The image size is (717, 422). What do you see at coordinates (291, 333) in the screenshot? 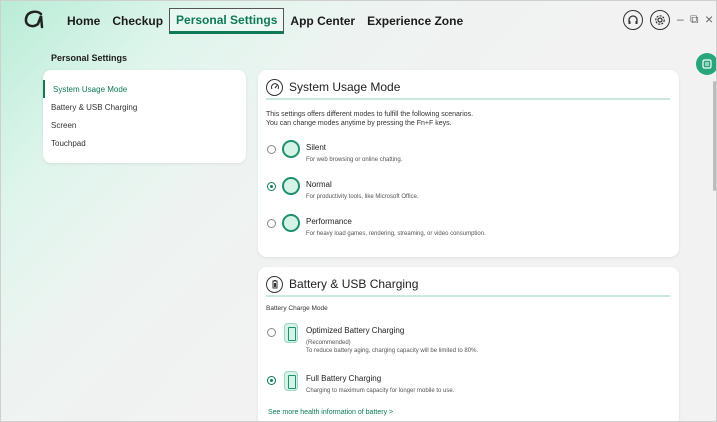
I see `battery-charge-icon` at bounding box center [291, 333].